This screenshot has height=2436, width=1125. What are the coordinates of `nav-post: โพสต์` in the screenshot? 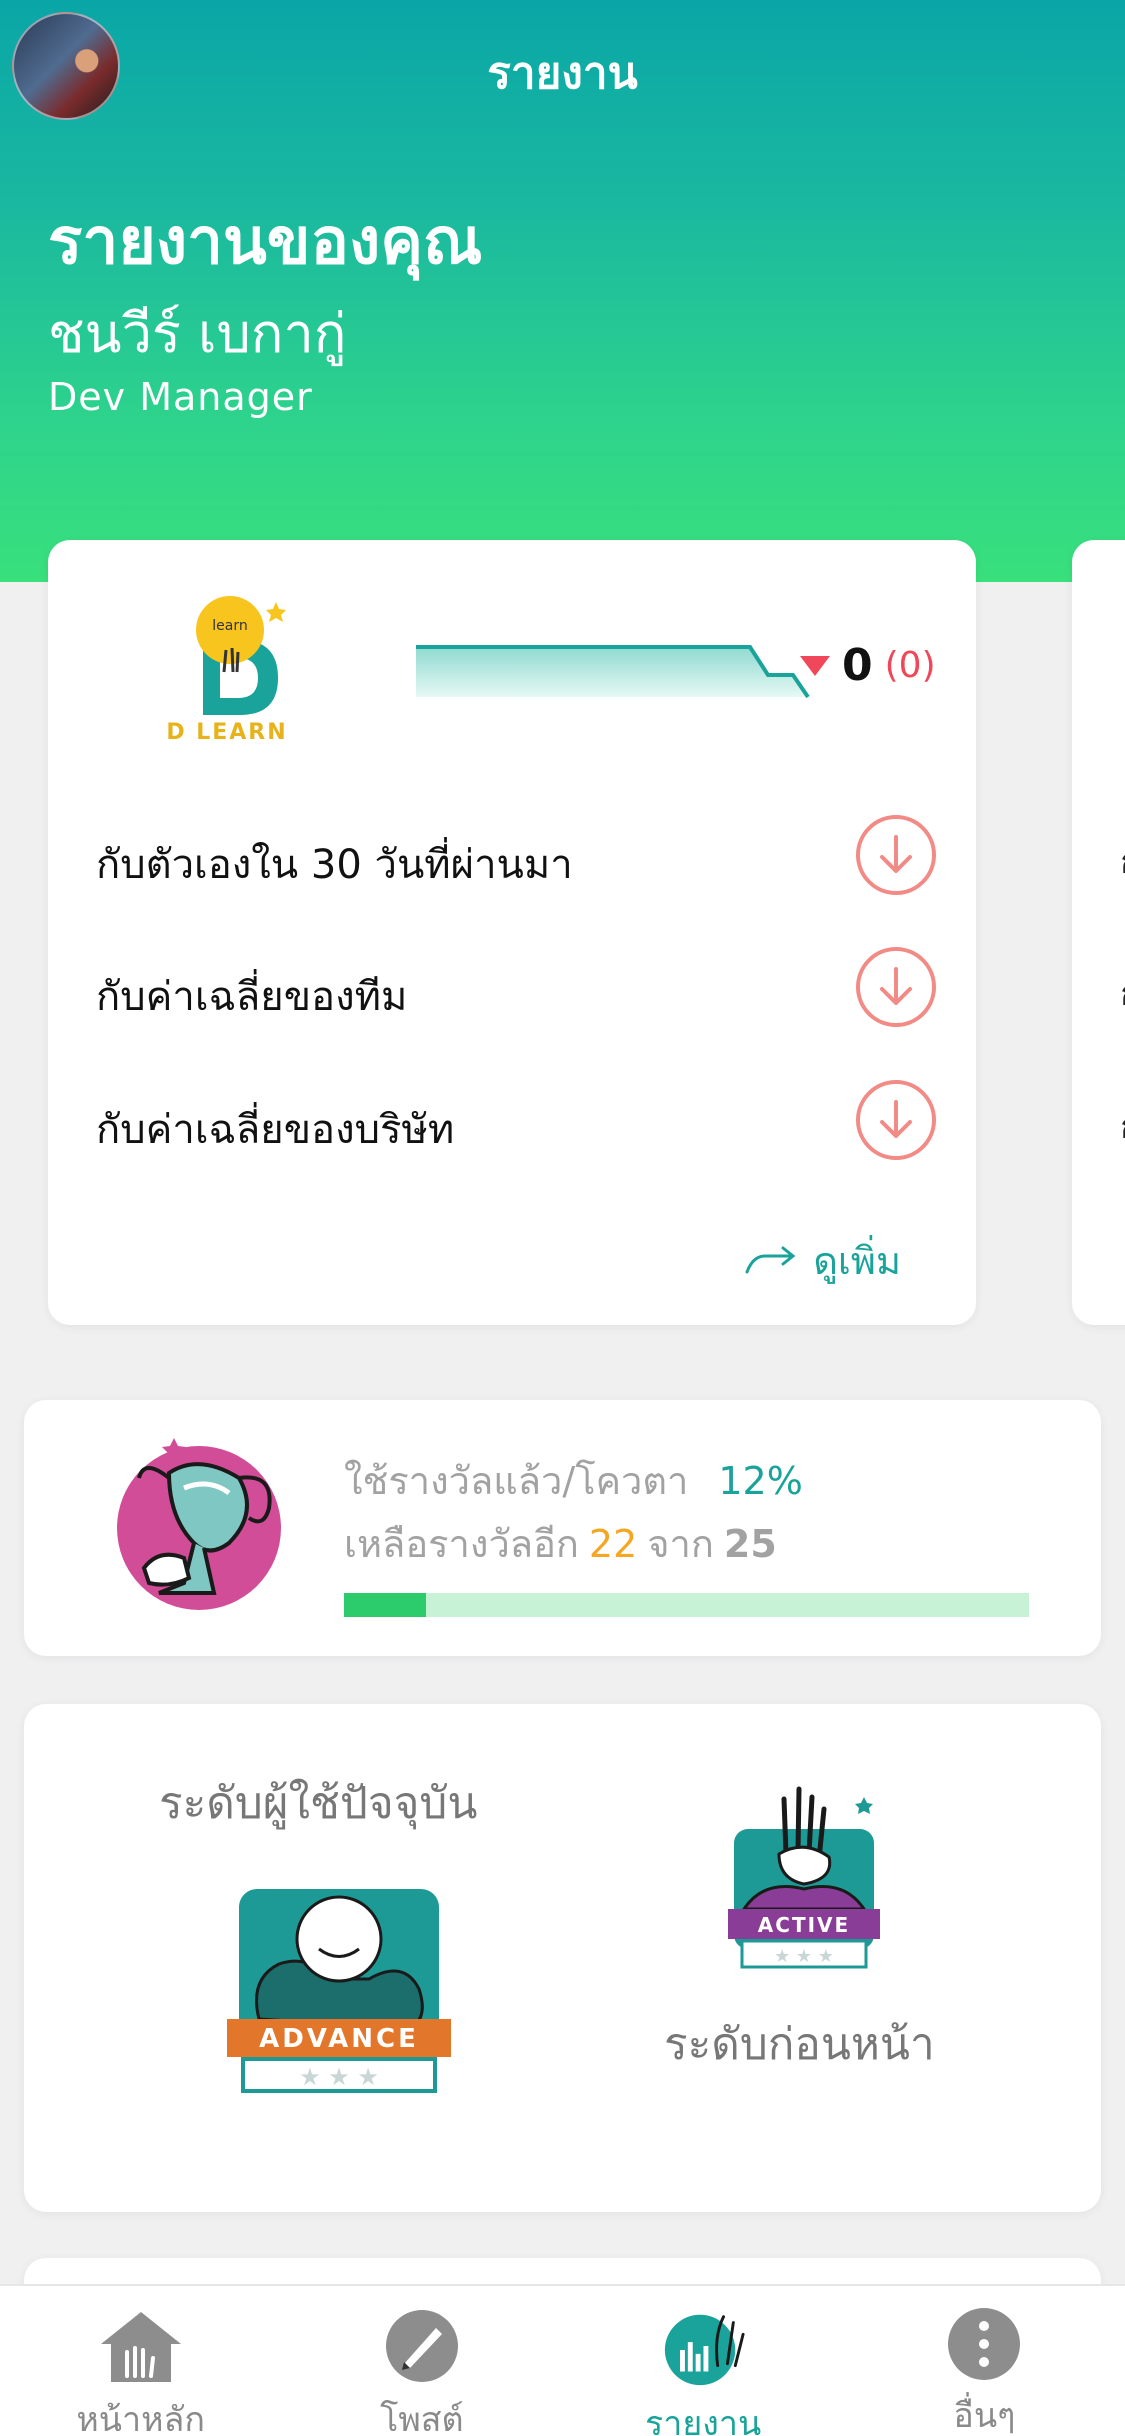 It's located at (421, 2361).